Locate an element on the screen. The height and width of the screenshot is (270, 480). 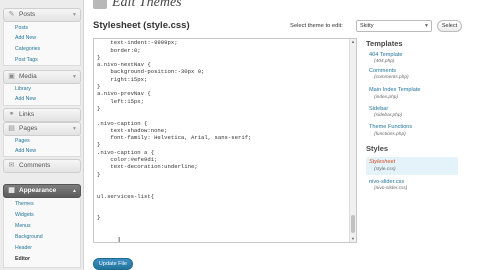
menu-links: ⚭ Links is located at coordinates (42, 115).